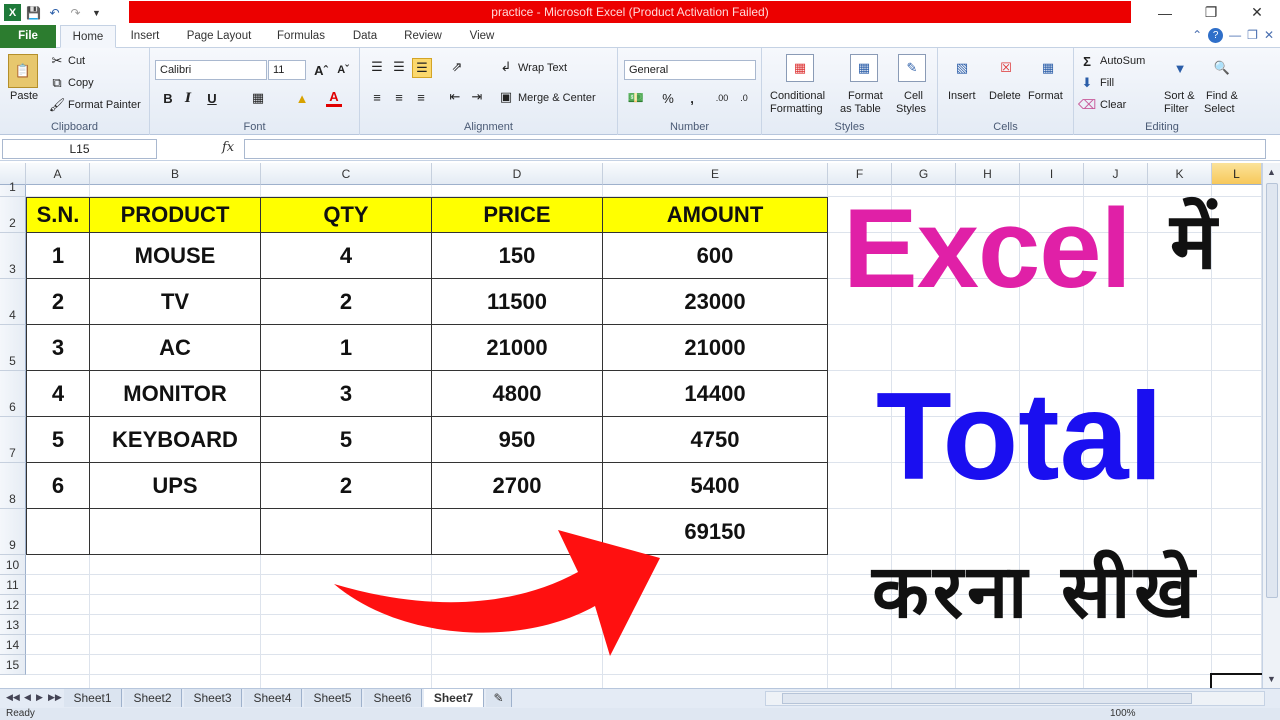 The height and width of the screenshot is (720, 1280). I want to click on paste-button: Paste, so click(24, 96).